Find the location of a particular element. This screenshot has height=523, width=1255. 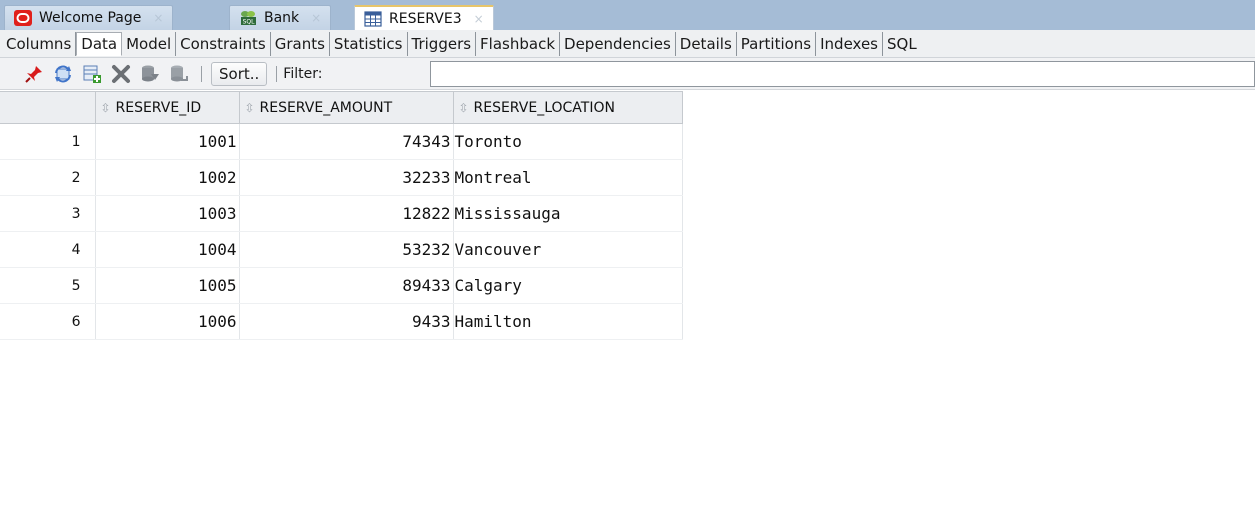

table-row: 2 1002 32233 Montreal is located at coordinates (341, 177).